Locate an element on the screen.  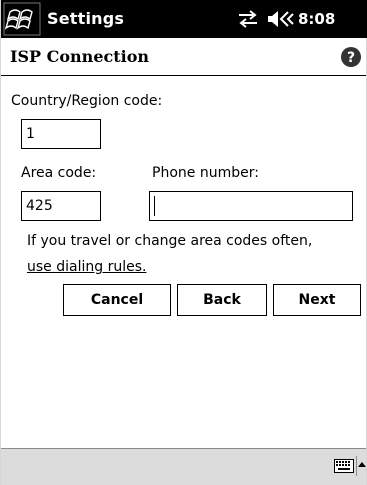
page-title: ISP Connection is located at coordinates (80, 56).